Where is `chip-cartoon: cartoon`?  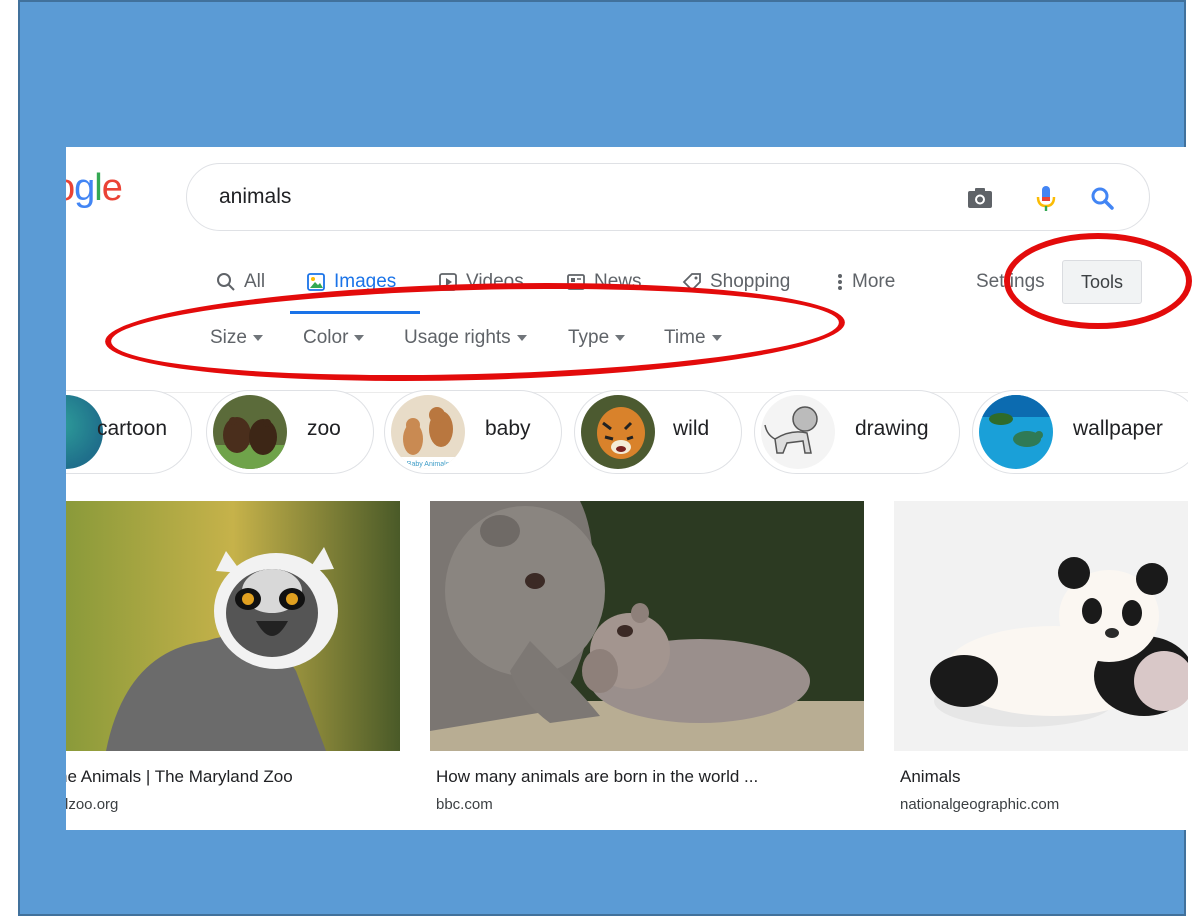
chip-cartoon: cartoon is located at coordinates (129, 432).